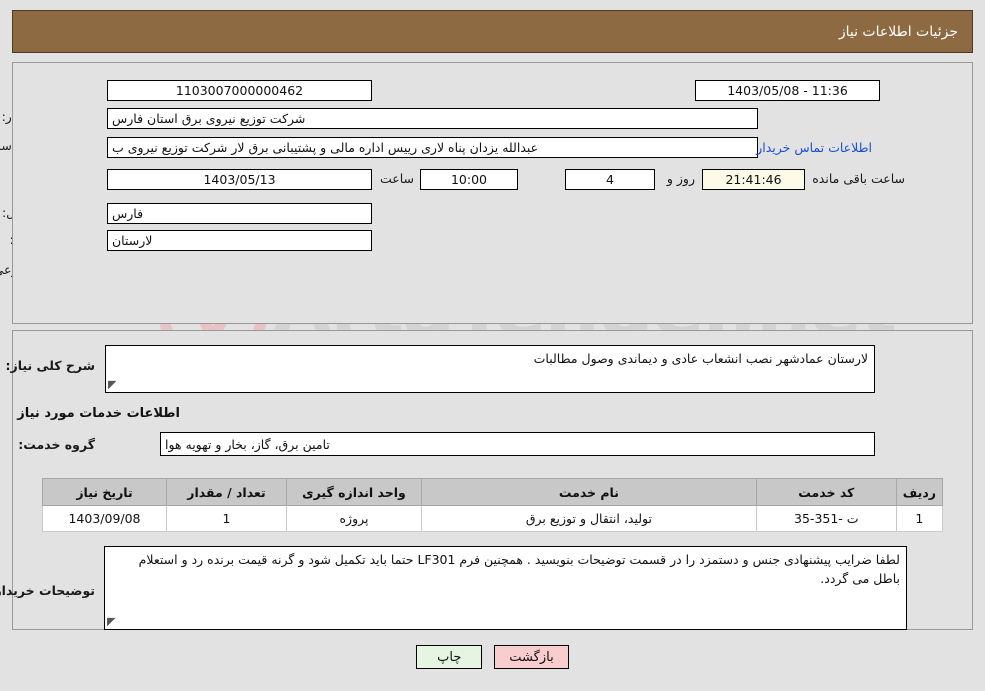 The image size is (985, 691). Describe the element at coordinates (826, 518) in the screenshot. I see `cell-service-code: ت -351-35` at that location.